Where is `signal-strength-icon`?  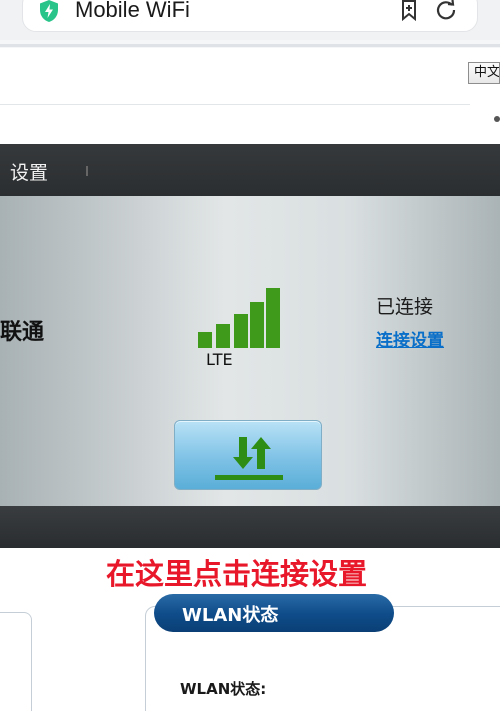 signal-strength-icon is located at coordinates (239, 318).